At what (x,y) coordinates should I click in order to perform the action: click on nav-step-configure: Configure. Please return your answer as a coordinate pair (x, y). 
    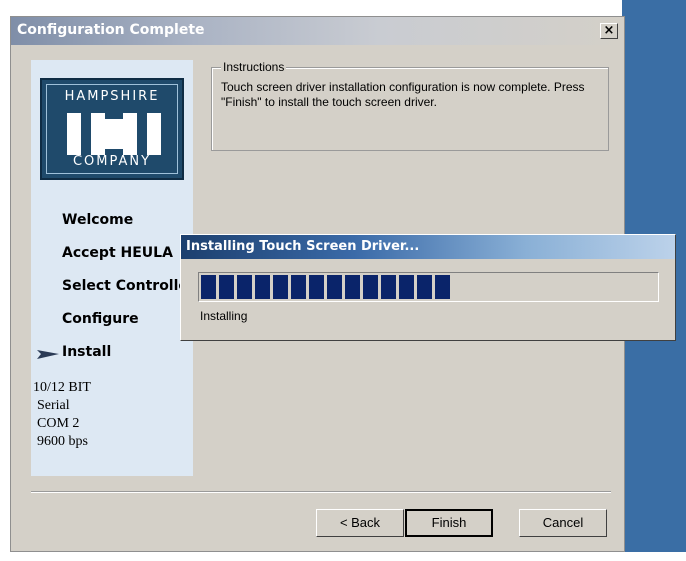
    Looking at the image, I should click on (100, 319).